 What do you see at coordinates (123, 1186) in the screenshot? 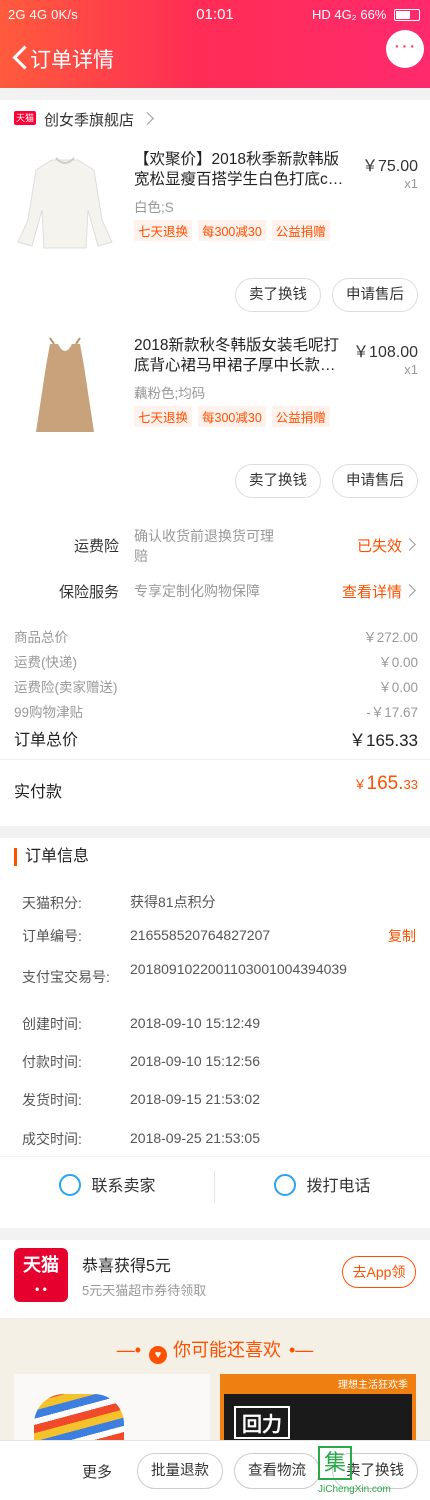
I see `contact-seller-label: 联系卖家` at bounding box center [123, 1186].